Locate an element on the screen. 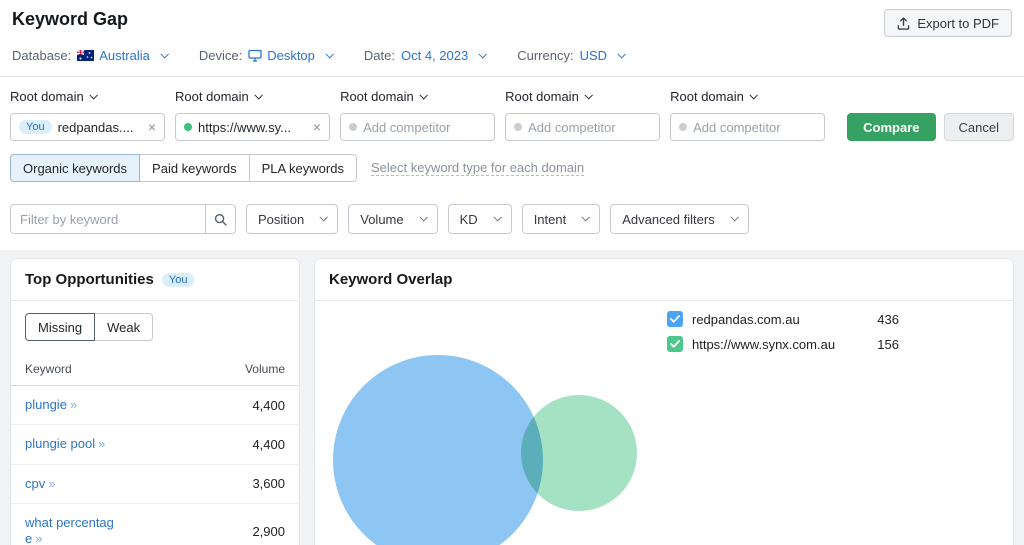 The image size is (1024, 545). search-icon is located at coordinates (220, 219).